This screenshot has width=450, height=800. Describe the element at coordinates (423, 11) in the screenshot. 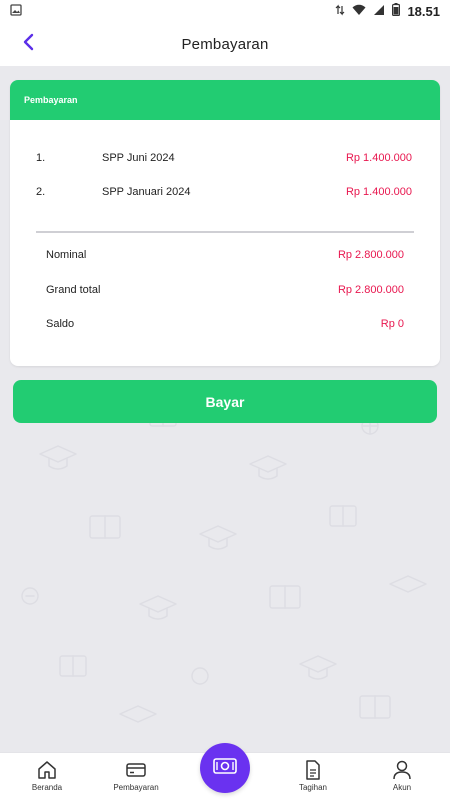

I see `status-time: 18.51` at that location.